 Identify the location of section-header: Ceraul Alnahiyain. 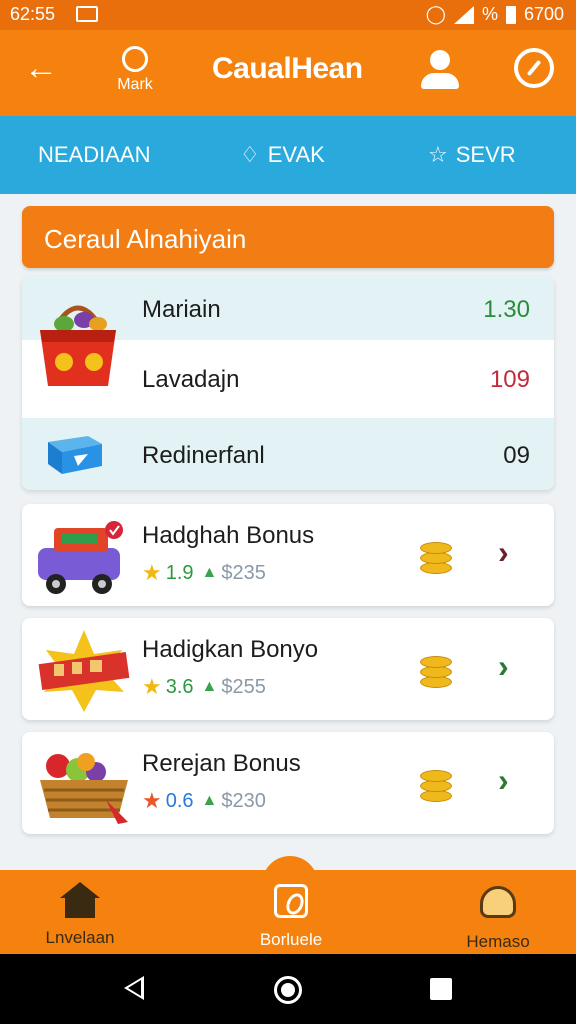
(288, 237).